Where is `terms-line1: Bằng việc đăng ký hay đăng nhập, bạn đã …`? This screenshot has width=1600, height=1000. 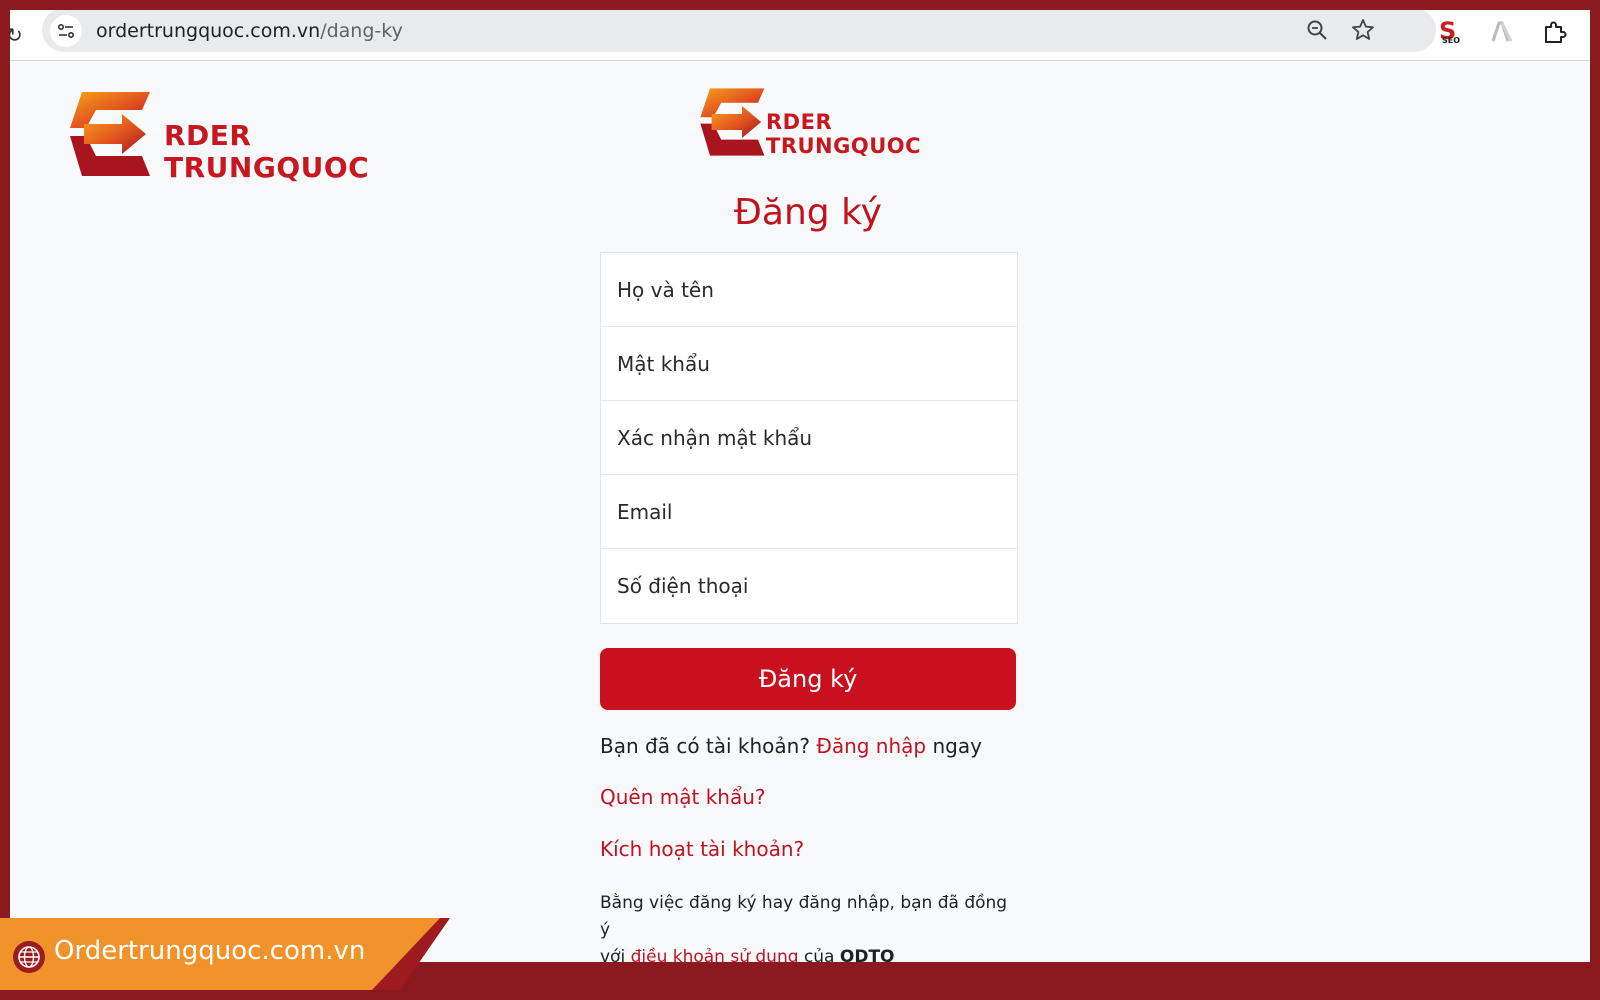 terms-line1: Bằng việc đăng ký hay đăng nhập, bạn đã … is located at coordinates (804, 916).